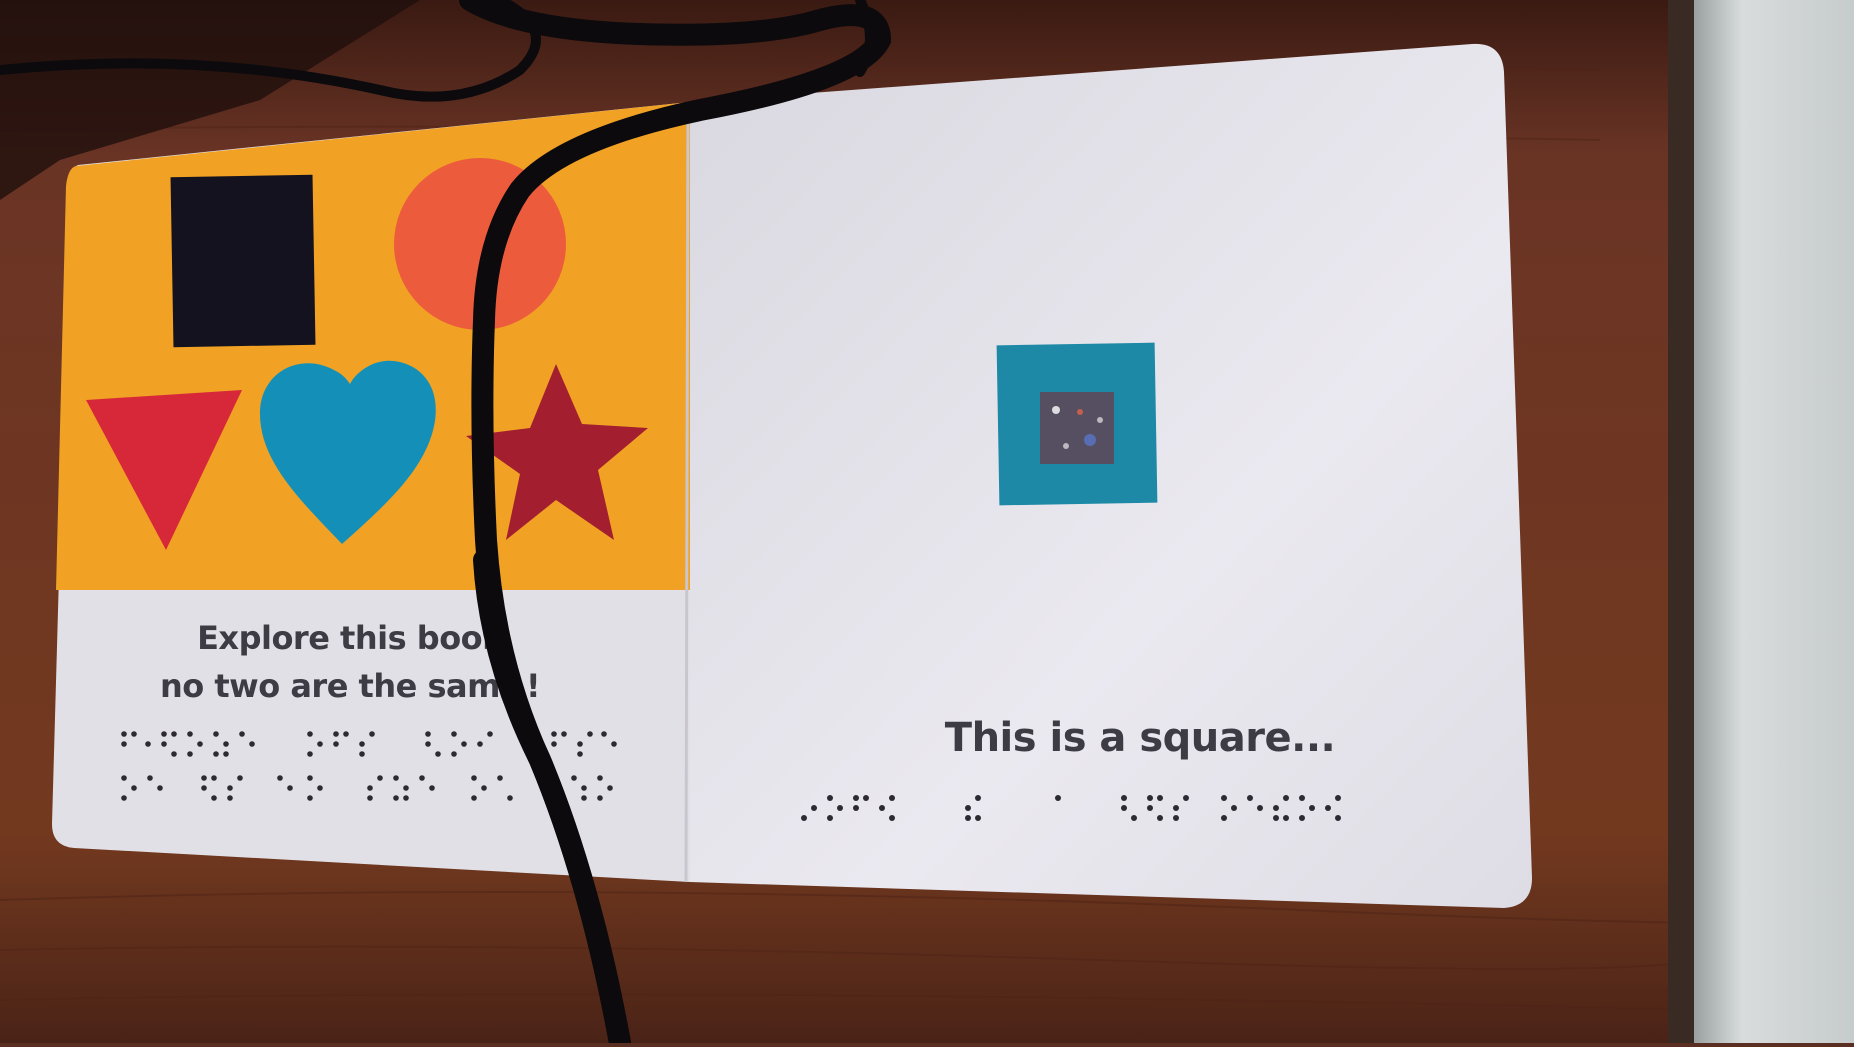 This screenshot has height=1047, width=1854. Describe the element at coordinates (1681, 521) in the screenshot. I see `frame-edge` at that location.